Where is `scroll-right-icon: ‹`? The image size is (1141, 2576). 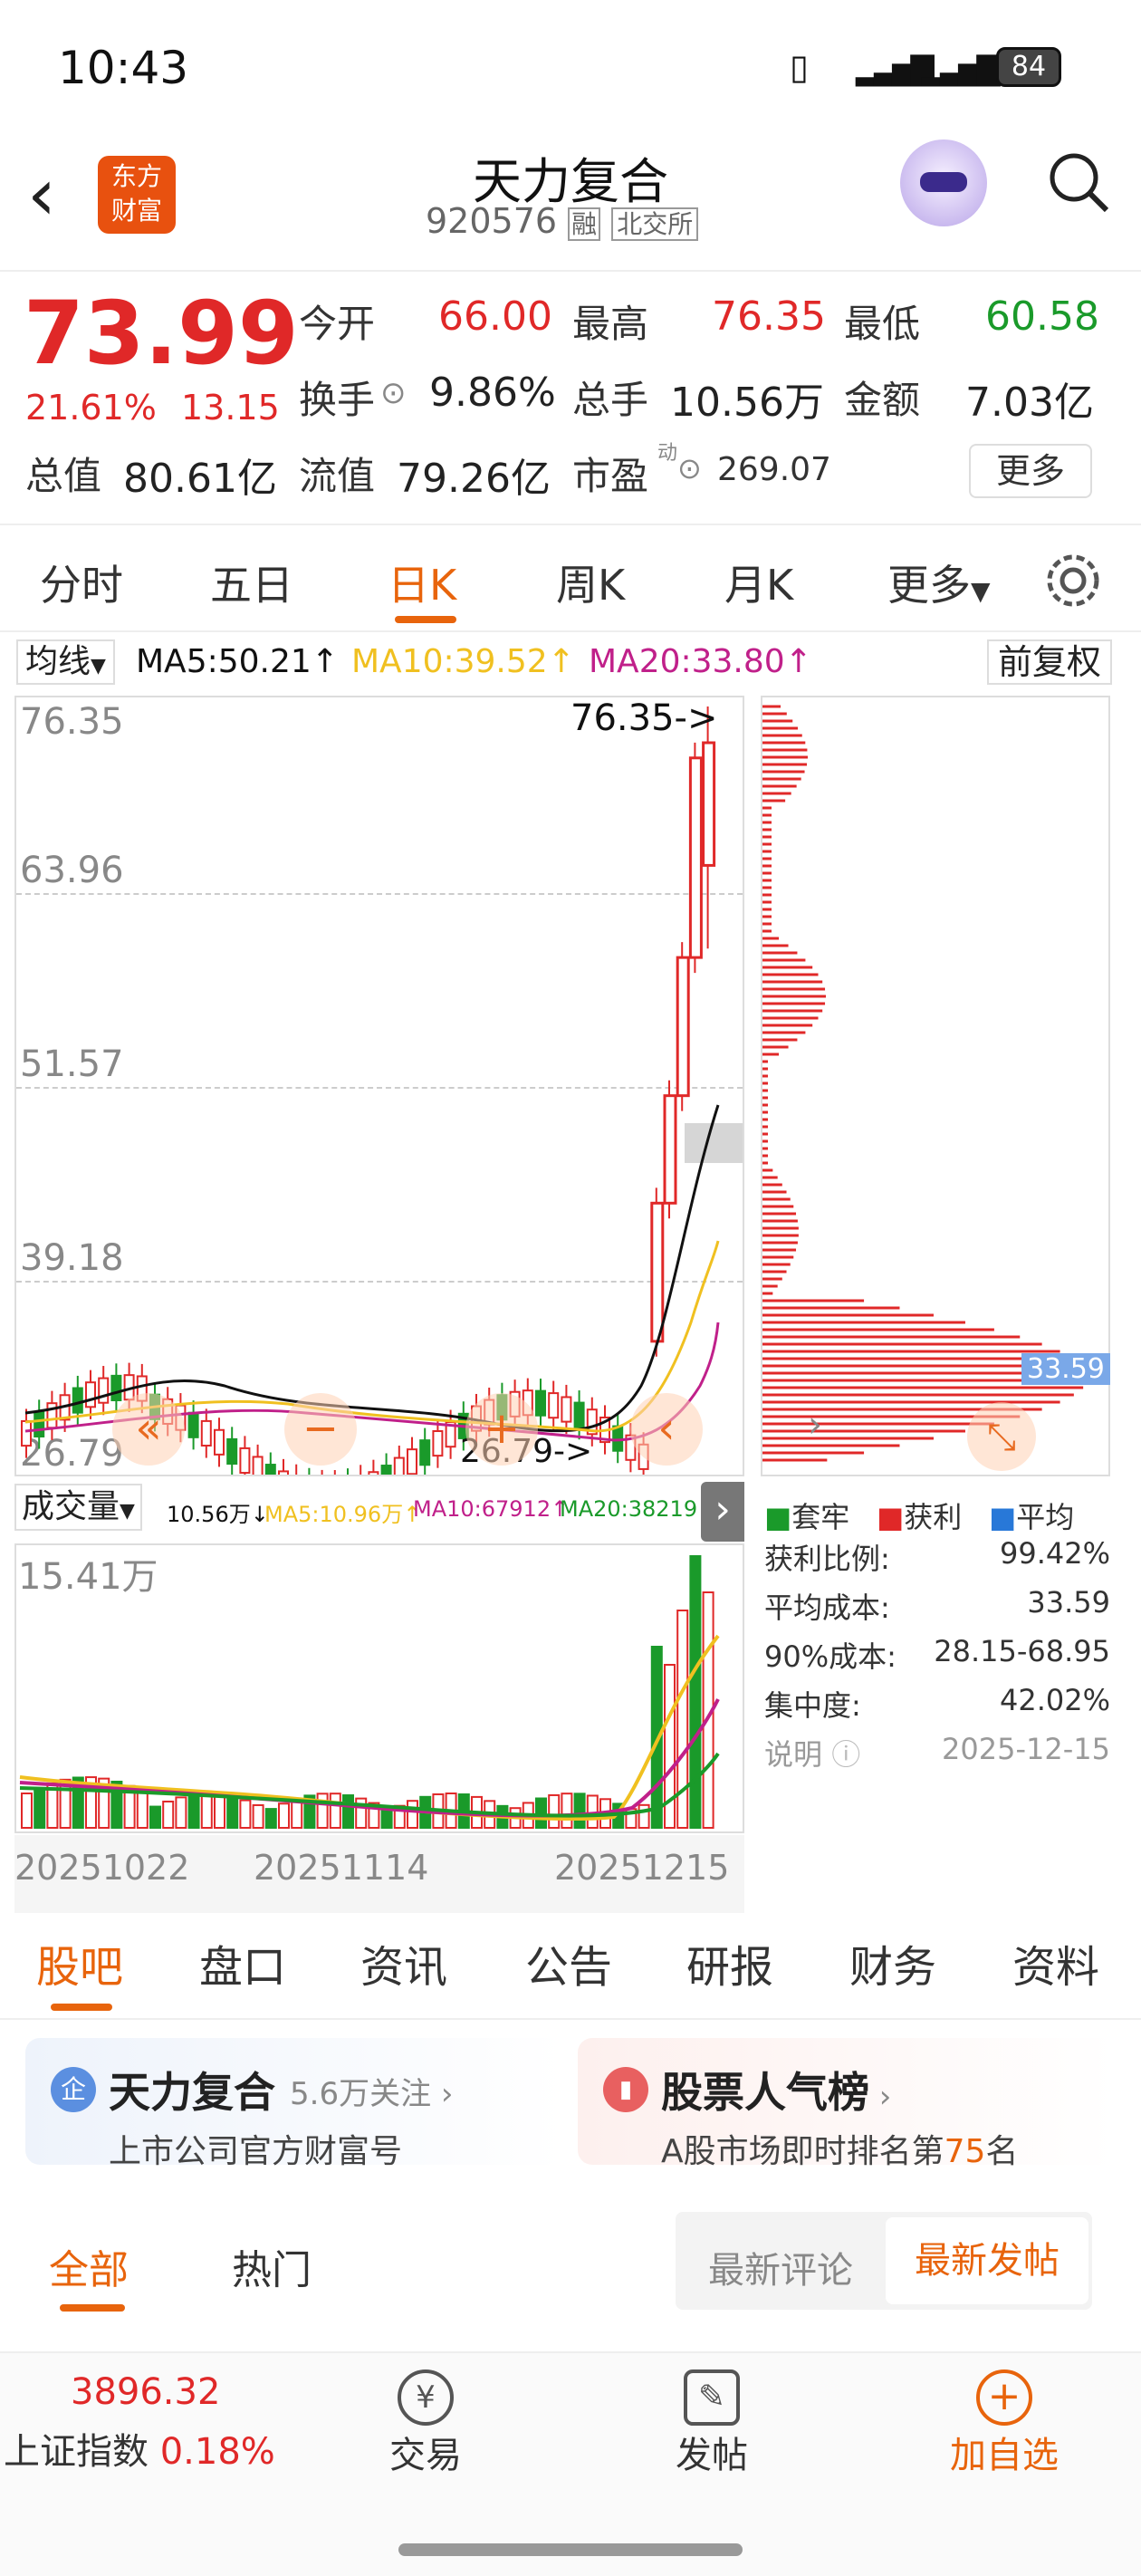 scroll-right-icon: ‹ is located at coordinates (666, 1429).